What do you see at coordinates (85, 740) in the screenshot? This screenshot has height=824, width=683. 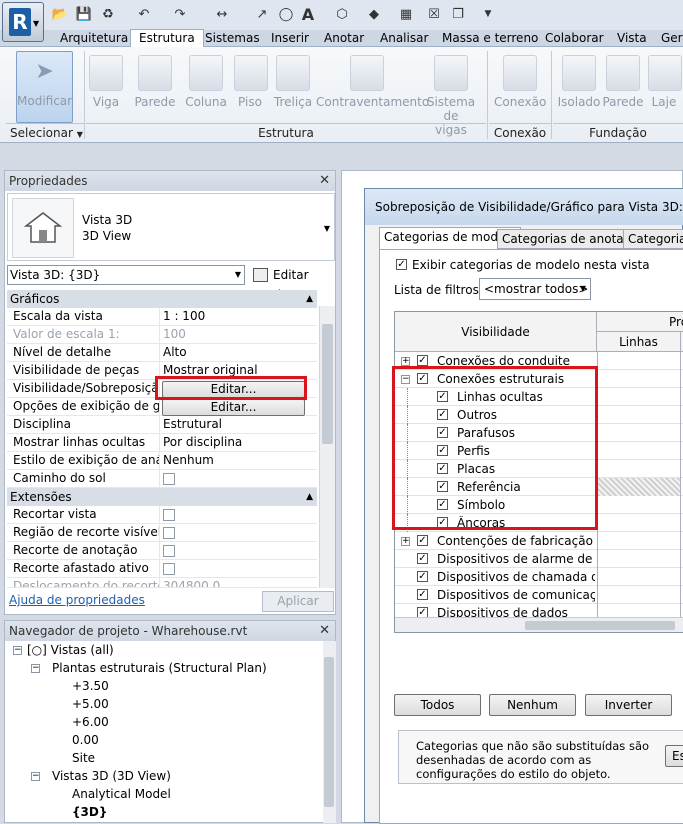 I see `tree-item-plan: 0.00` at bounding box center [85, 740].